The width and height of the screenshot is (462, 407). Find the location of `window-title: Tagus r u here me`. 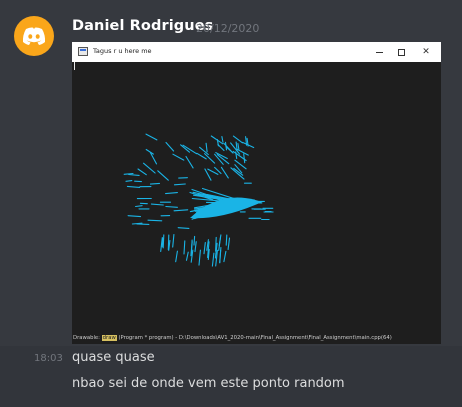

window-title: Tagus r u here me is located at coordinates (122, 51).